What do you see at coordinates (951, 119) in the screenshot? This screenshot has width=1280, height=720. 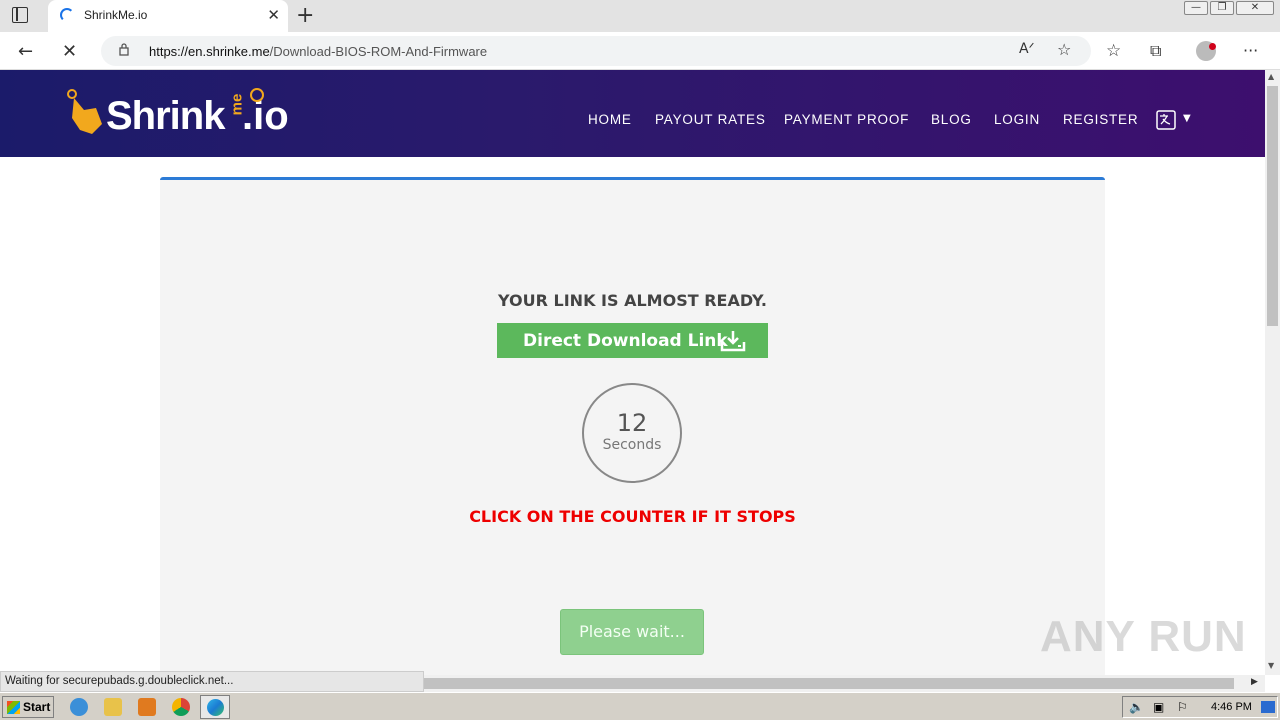 I see `nav-blog: BLOG` at bounding box center [951, 119].